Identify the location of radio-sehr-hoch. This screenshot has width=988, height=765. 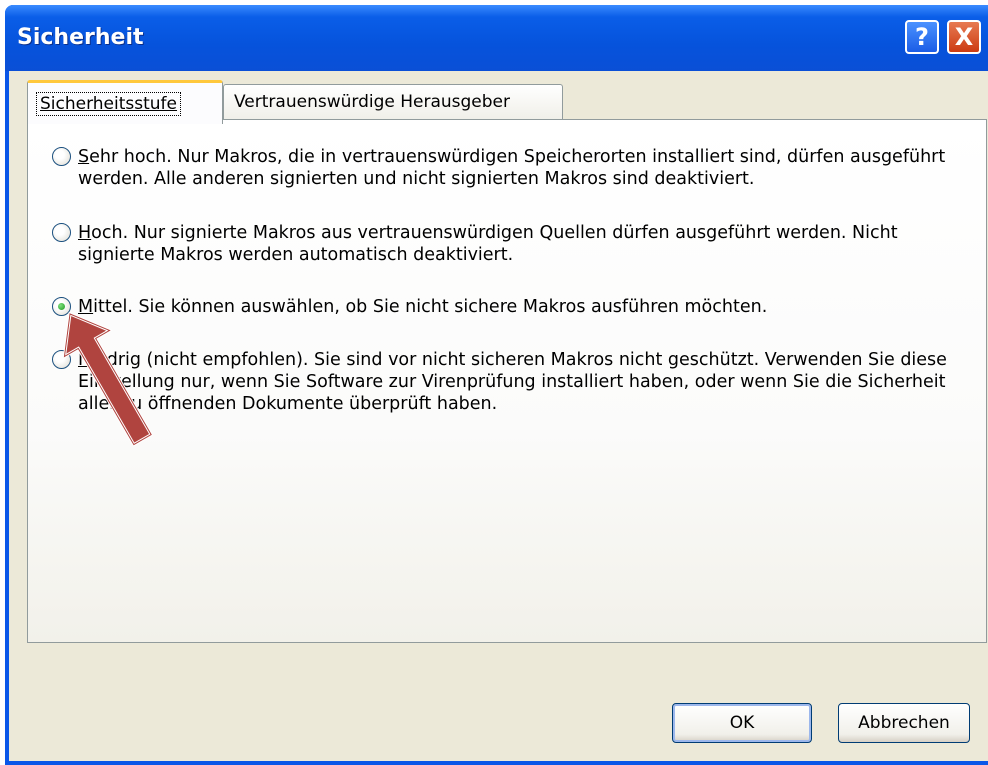
(61, 156).